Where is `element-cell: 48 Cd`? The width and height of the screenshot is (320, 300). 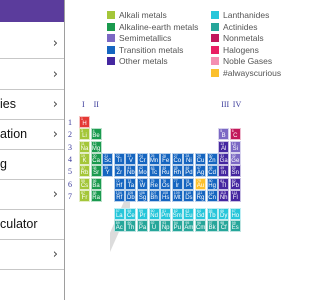 element-cell: 48 Cd is located at coordinates (212, 171).